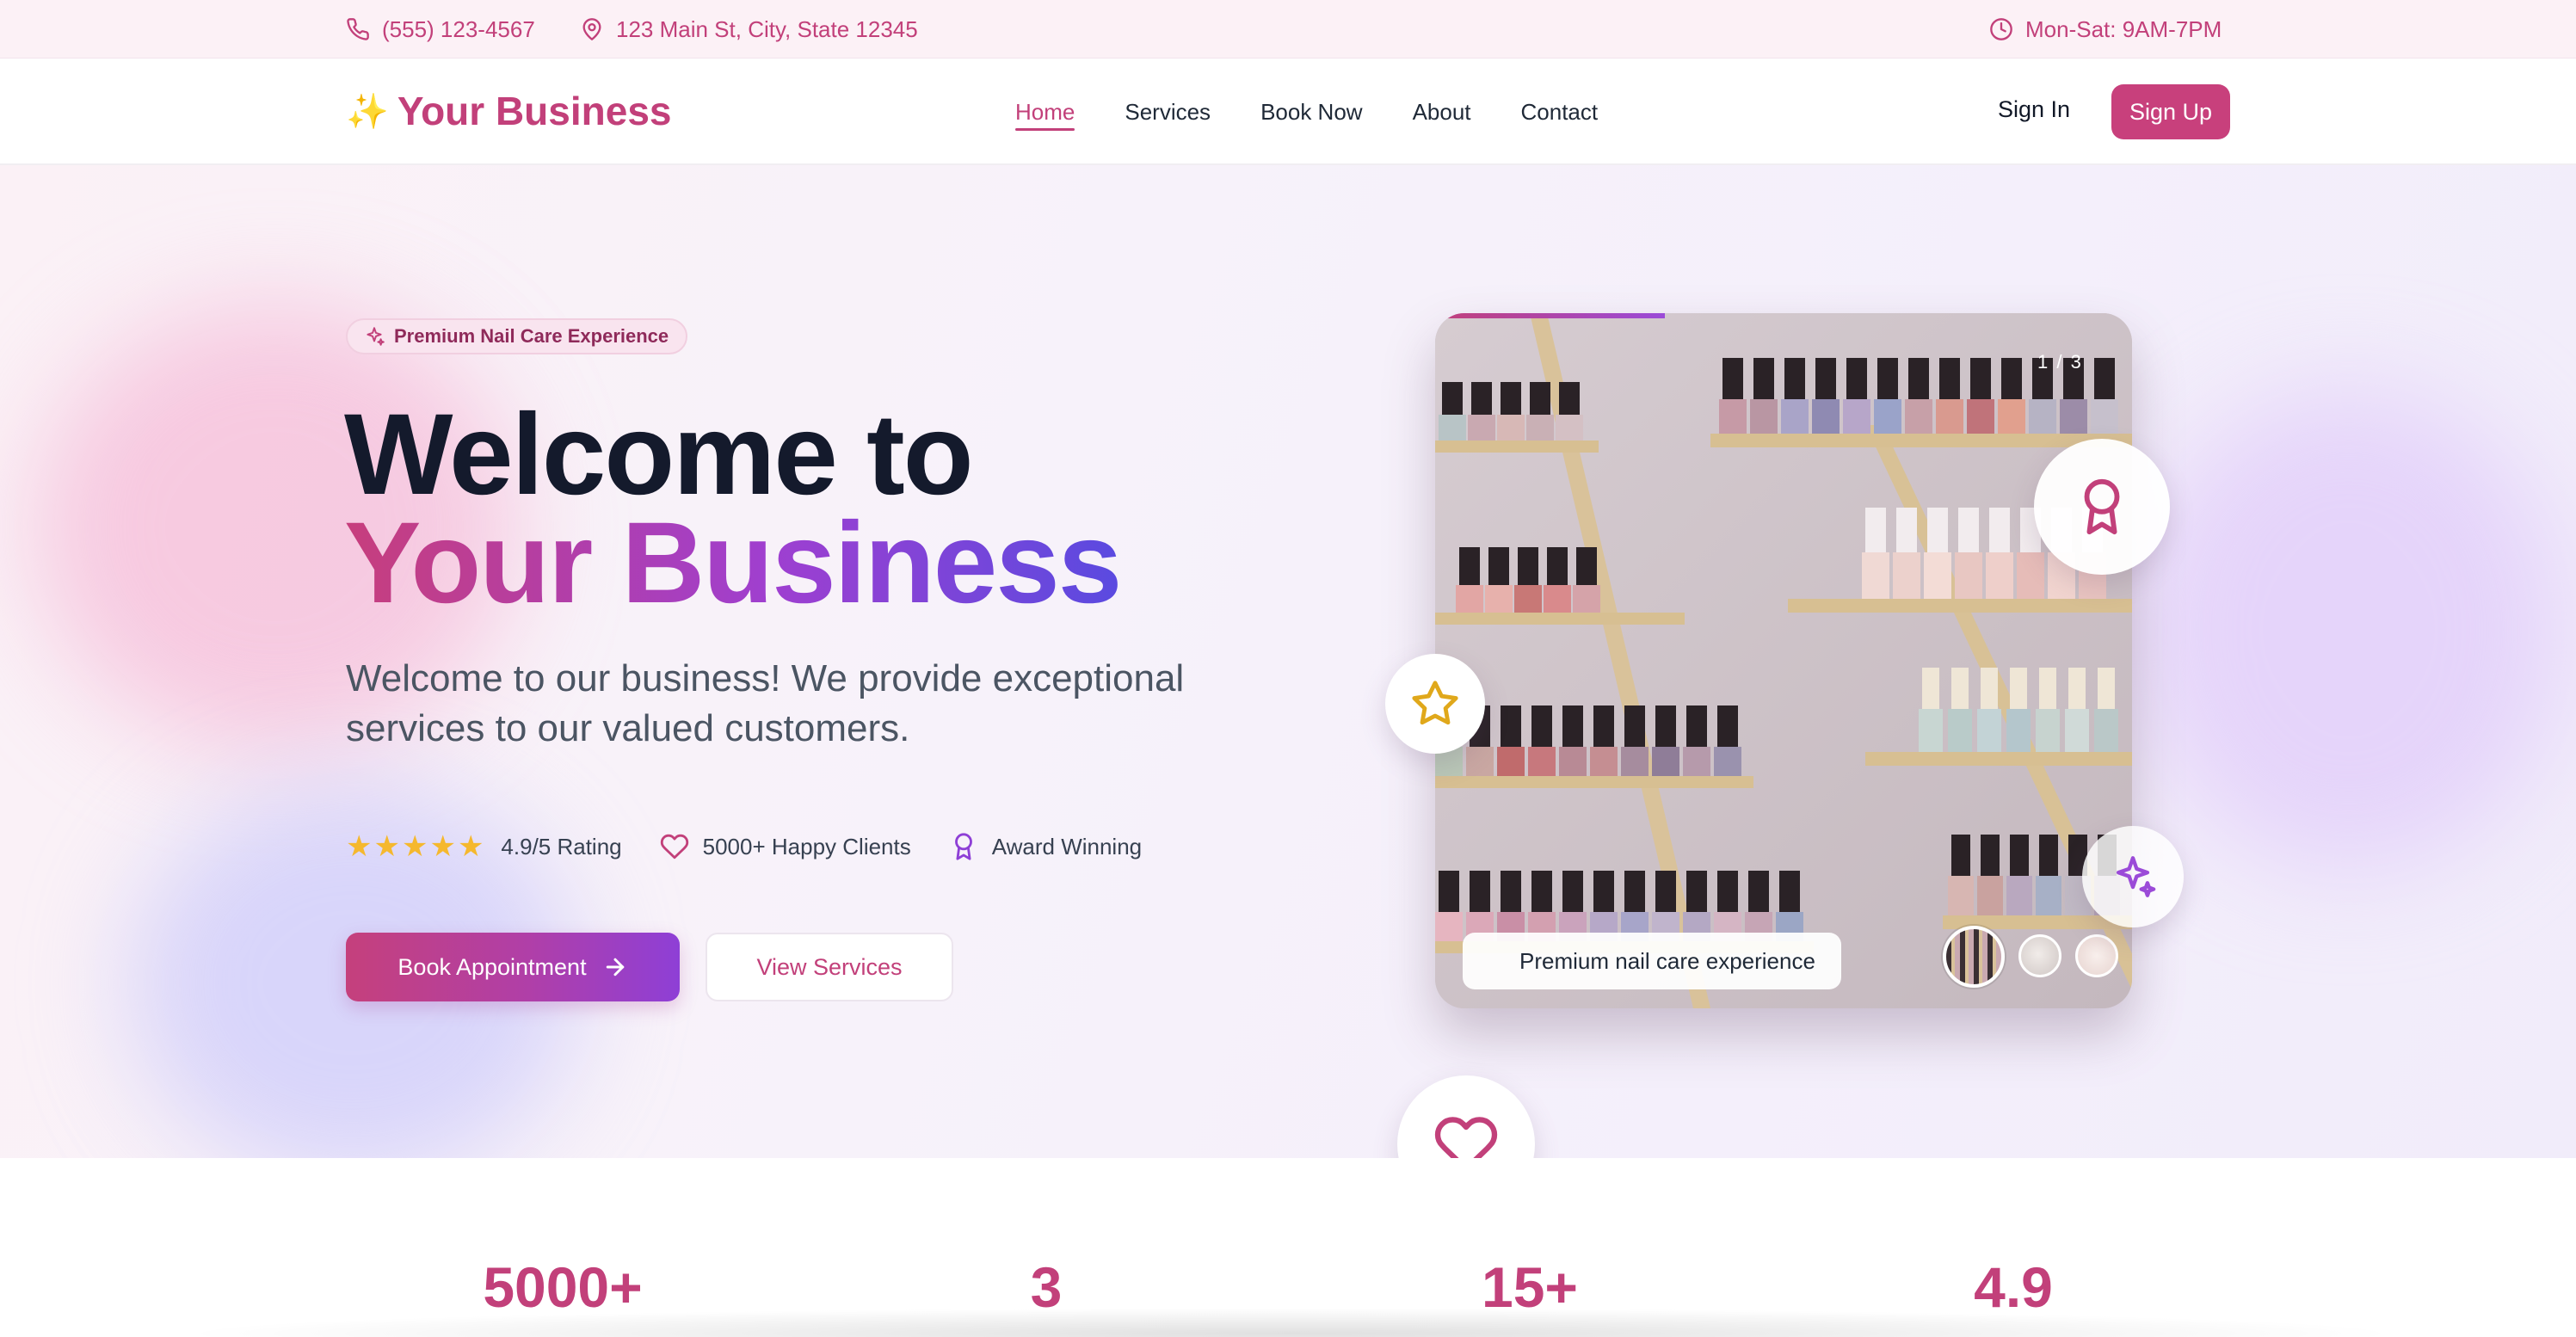 The image size is (2576, 1337). Describe the element at coordinates (1290, 1322) in the screenshot. I see `decorative-shadow` at that location.